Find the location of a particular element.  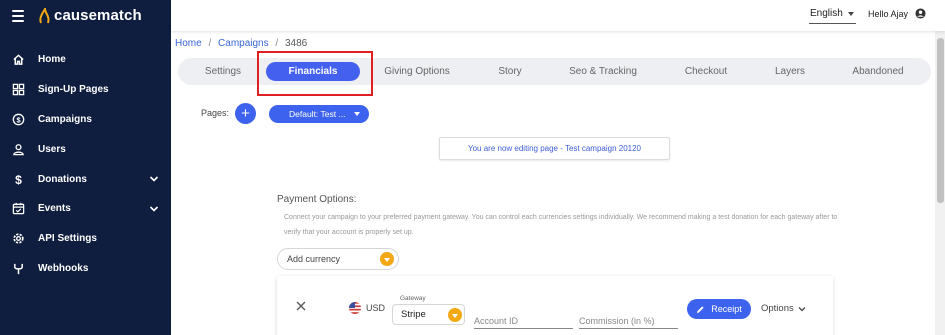

dollar-circle-icon: $ is located at coordinates (18, 119).